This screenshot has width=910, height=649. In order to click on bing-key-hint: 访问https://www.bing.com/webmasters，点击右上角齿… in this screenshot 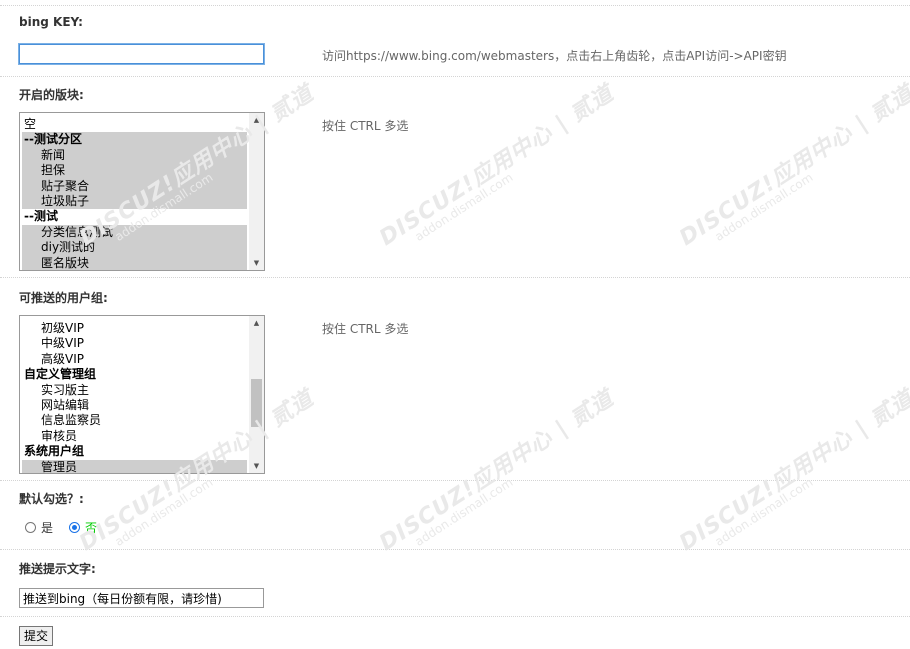, I will do `click(554, 56)`.